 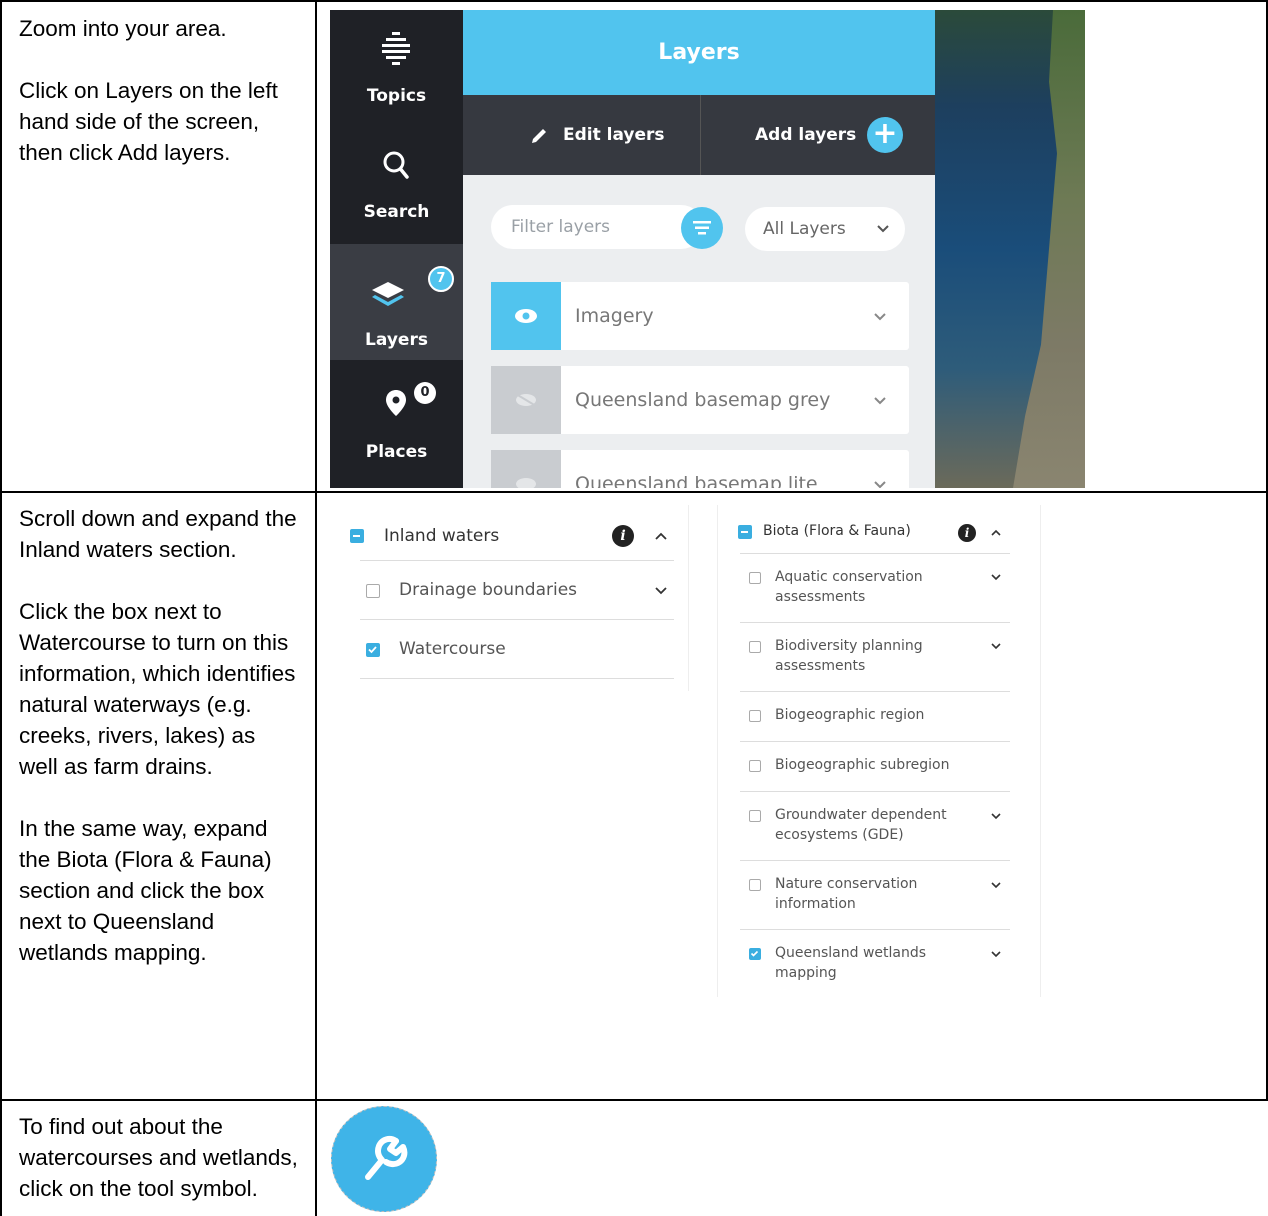 I want to click on tool-button, so click(x=384, y=1159).